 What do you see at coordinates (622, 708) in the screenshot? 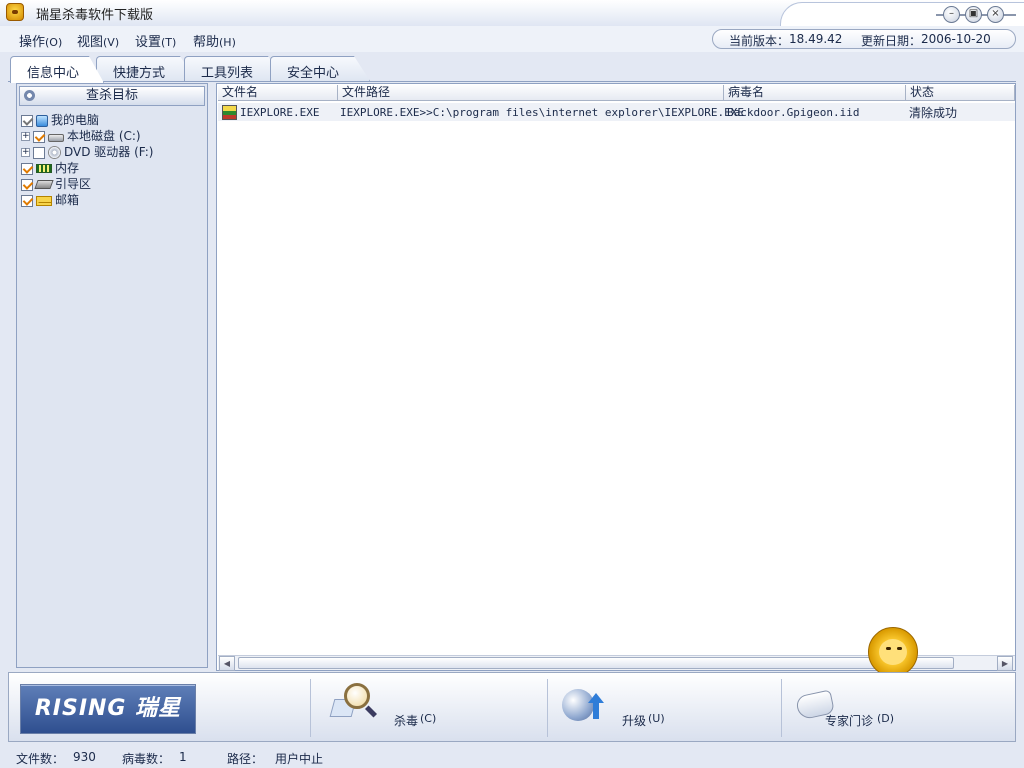
I see `update-button: 升级 (U)` at bounding box center [622, 708].